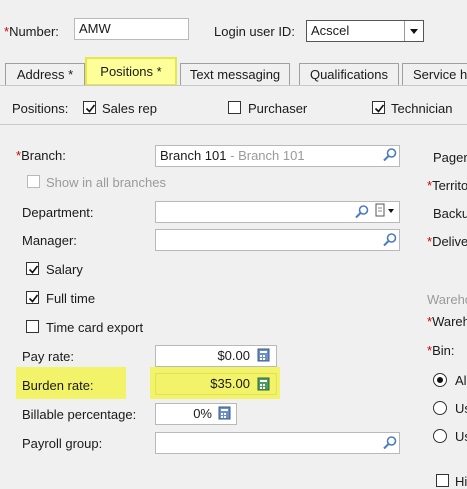  I want to click on time-card-export-checkbox, so click(32, 326).